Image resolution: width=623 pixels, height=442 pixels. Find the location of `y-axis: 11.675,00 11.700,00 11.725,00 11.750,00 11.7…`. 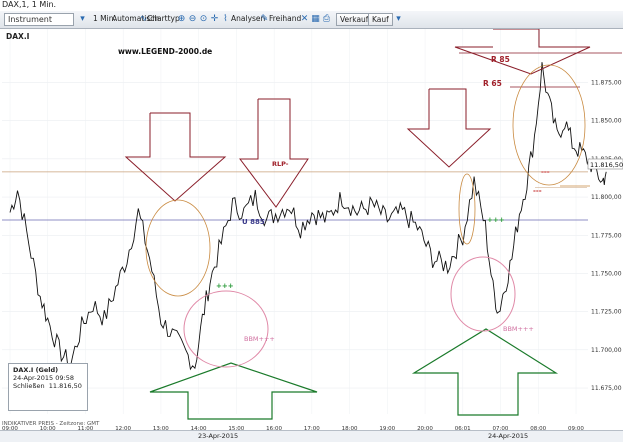

y-axis: 11.675,00 11.700,00 11.725,00 11.750,00 11.7… is located at coordinates (606, 235).